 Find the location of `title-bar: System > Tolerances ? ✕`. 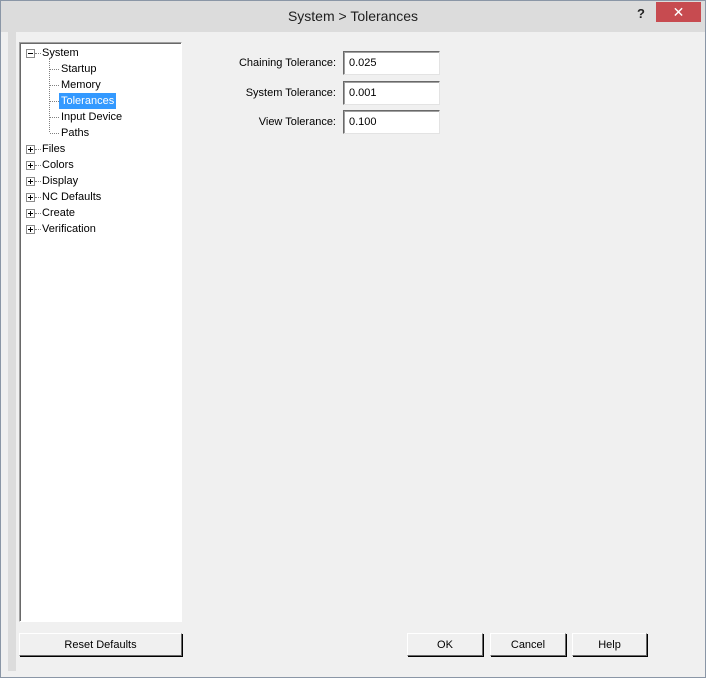

title-bar: System > Tolerances ? ✕ is located at coordinates (353, 16).